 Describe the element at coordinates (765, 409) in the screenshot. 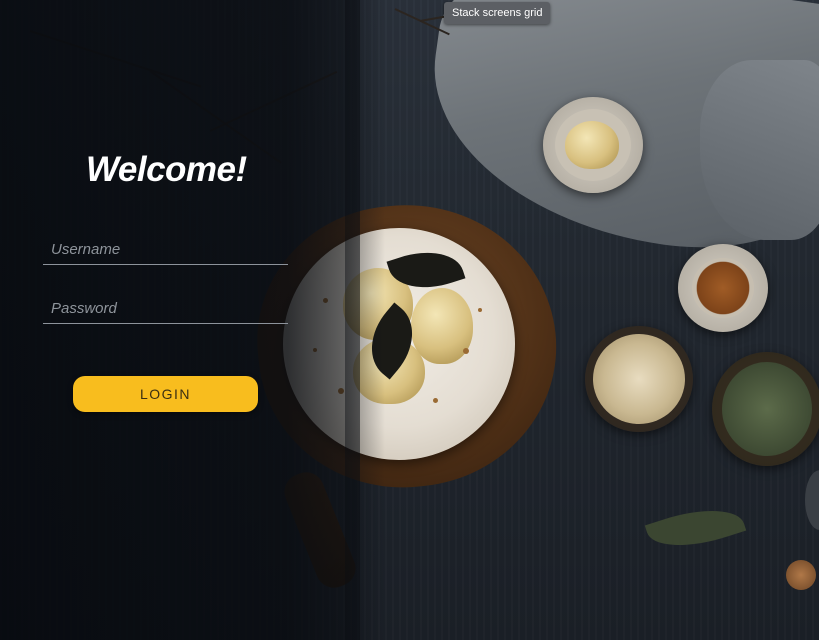

I see `leaves-bowl` at that location.